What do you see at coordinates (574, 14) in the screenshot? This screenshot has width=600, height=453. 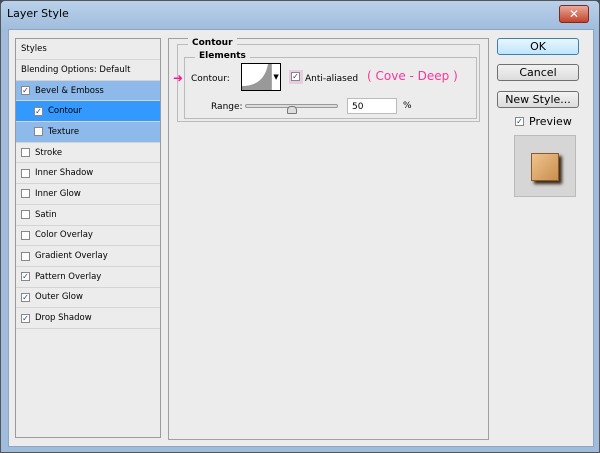 I see `close-button: ✕` at bounding box center [574, 14].